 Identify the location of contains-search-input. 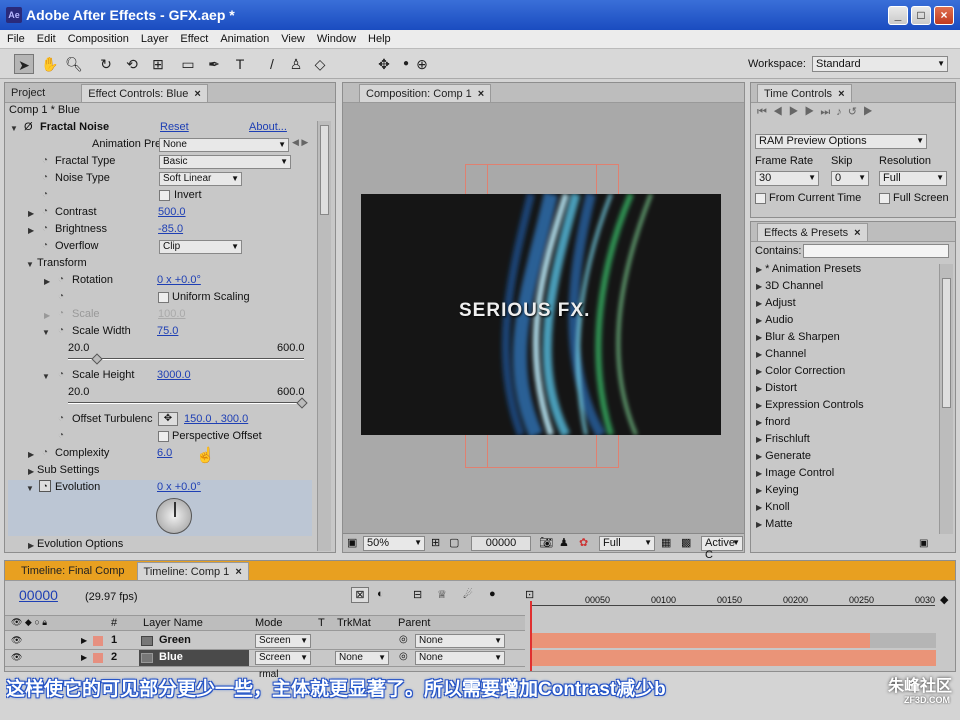
(876, 251).